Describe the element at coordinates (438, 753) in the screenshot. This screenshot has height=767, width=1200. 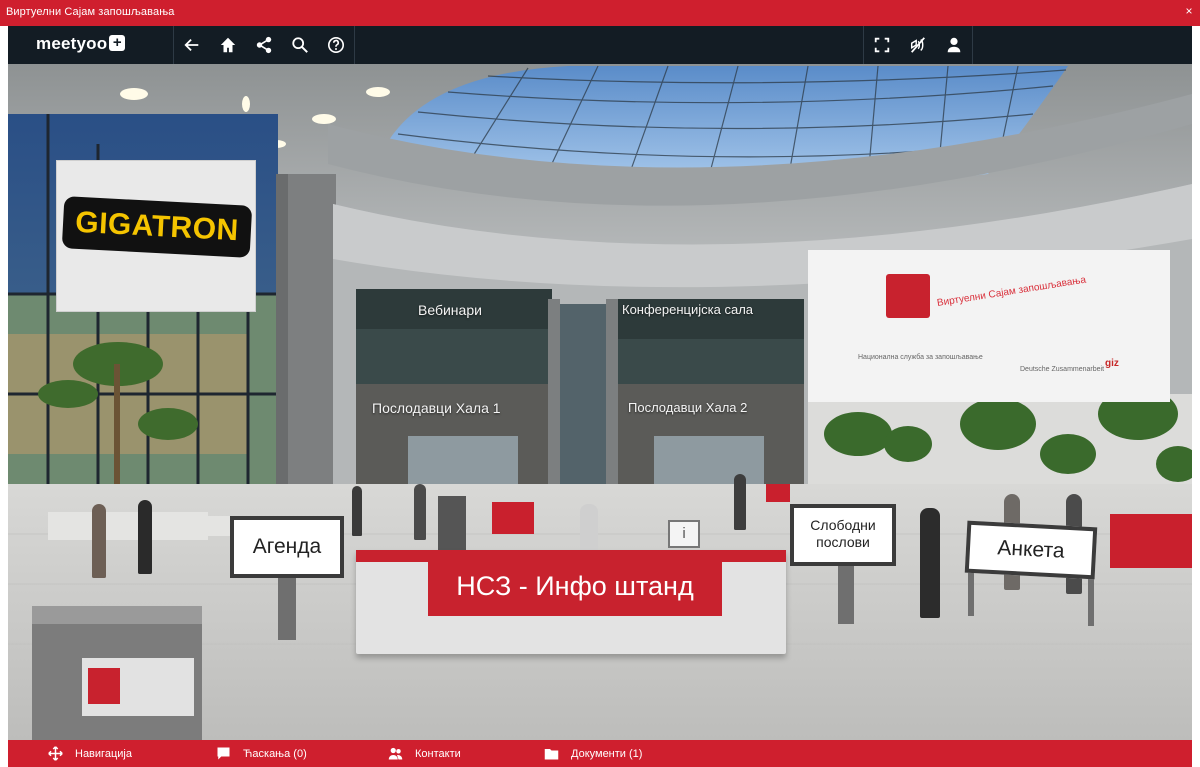
I see `contacts-label: Контакти` at that location.